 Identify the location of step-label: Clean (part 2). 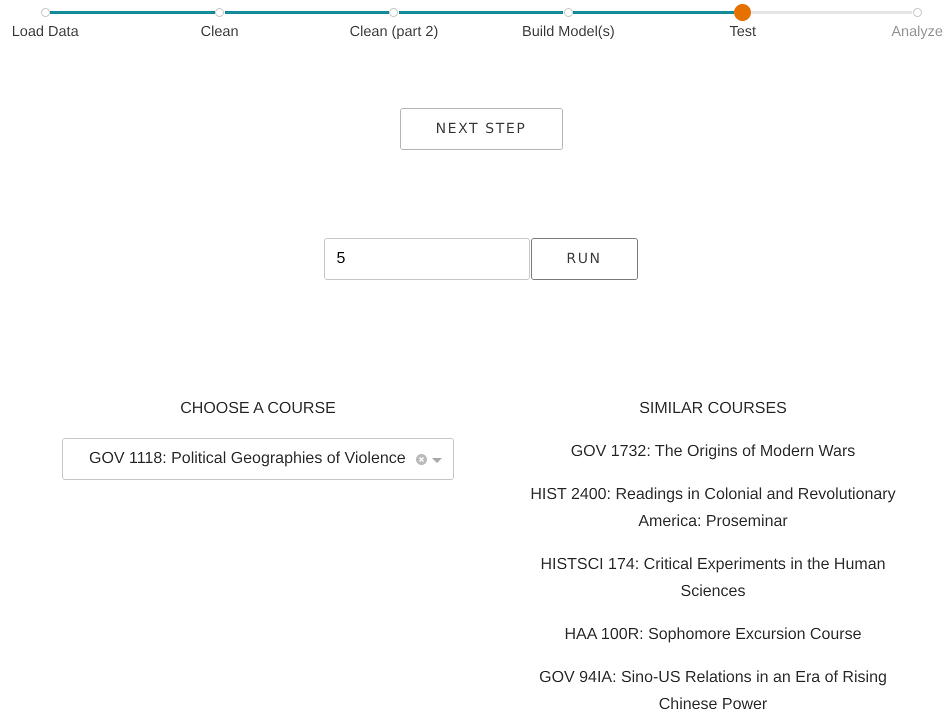
(394, 32).